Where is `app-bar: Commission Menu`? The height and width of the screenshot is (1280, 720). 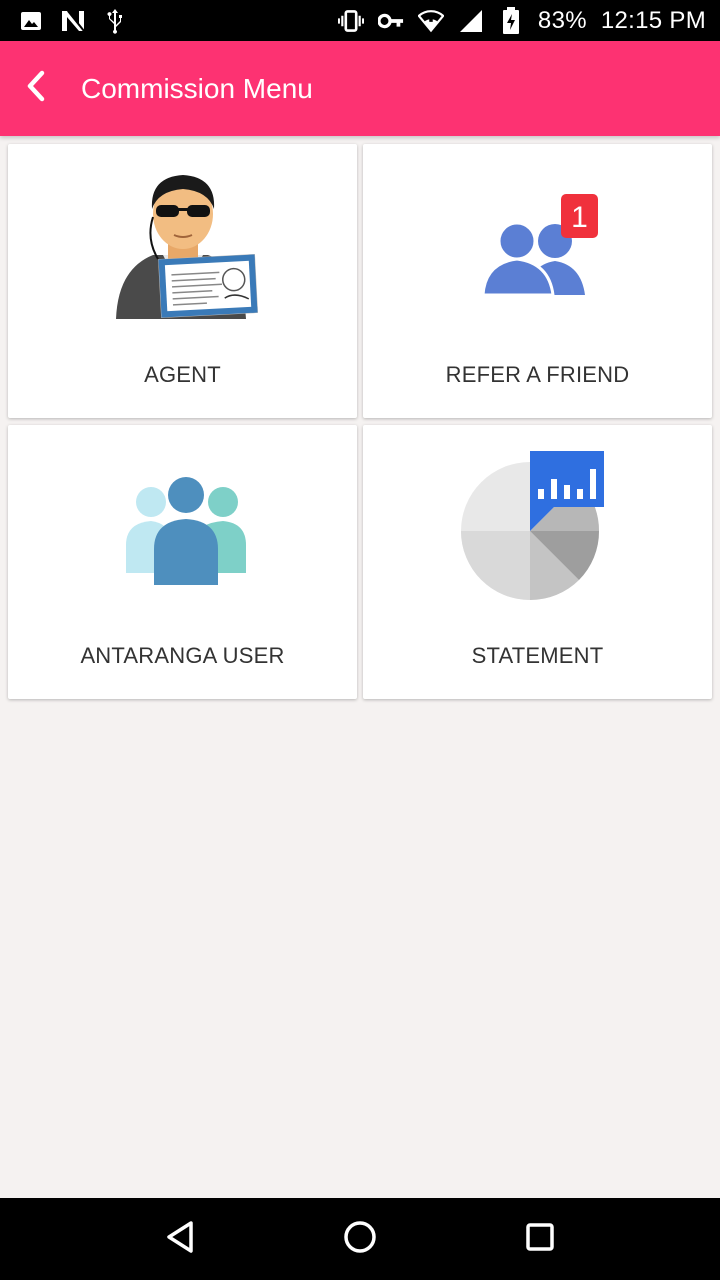
app-bar: Commission Menu is located at coordinates (360, 88).